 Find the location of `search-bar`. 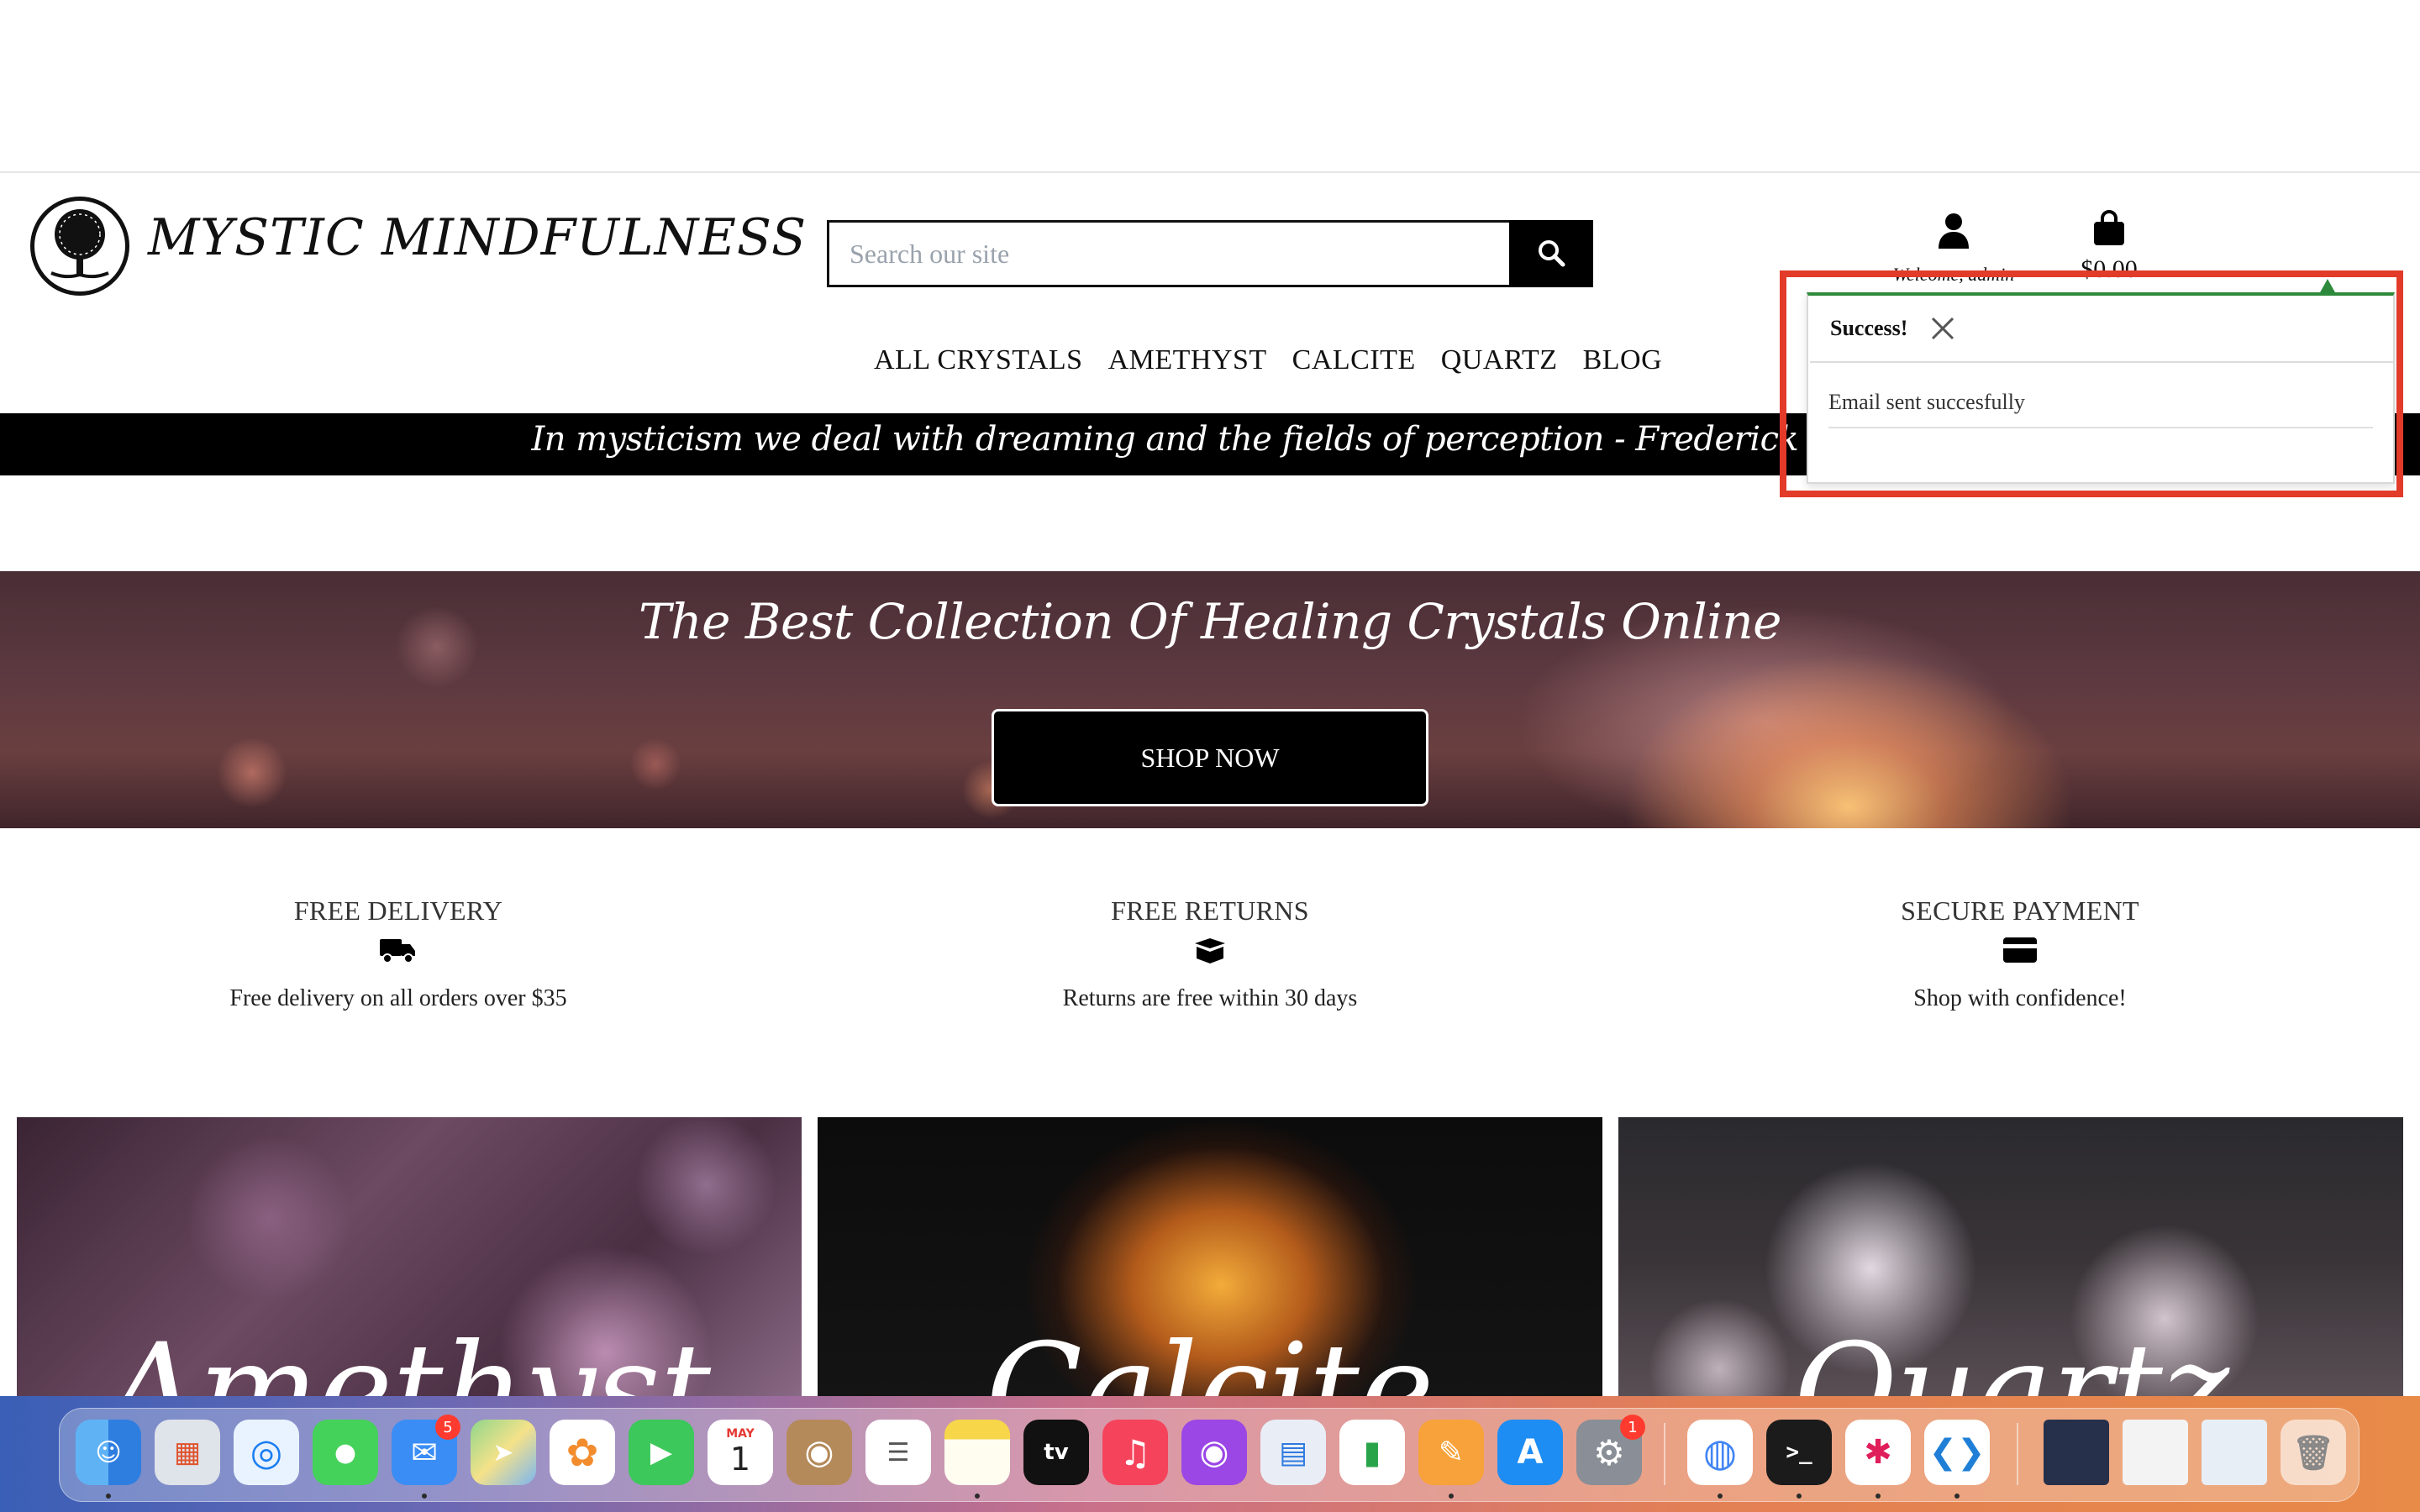

search-bar is located at coordinates (1210, 253).